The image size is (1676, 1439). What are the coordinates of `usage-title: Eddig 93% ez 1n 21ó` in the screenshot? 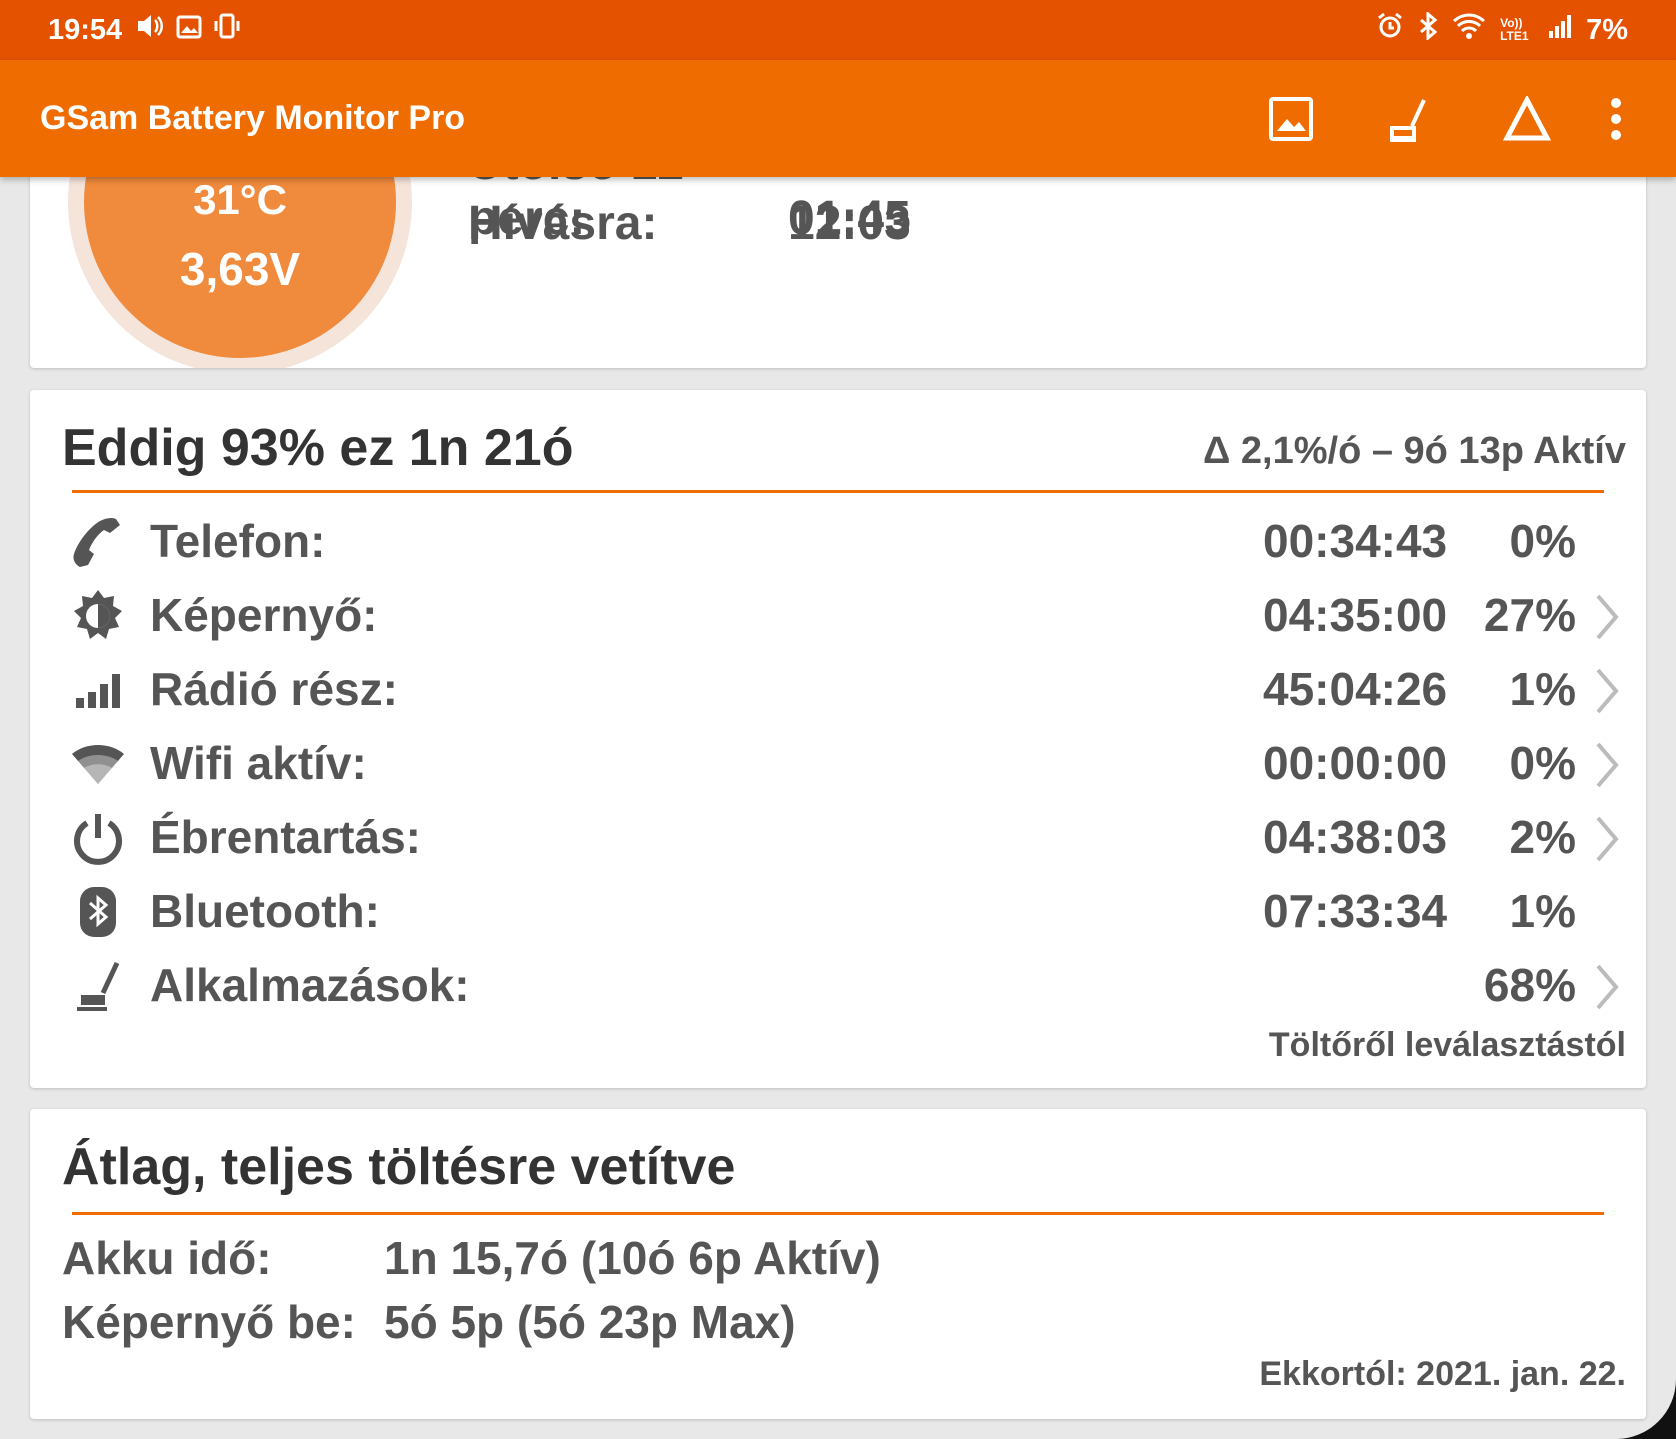 It's located at (318, 448).